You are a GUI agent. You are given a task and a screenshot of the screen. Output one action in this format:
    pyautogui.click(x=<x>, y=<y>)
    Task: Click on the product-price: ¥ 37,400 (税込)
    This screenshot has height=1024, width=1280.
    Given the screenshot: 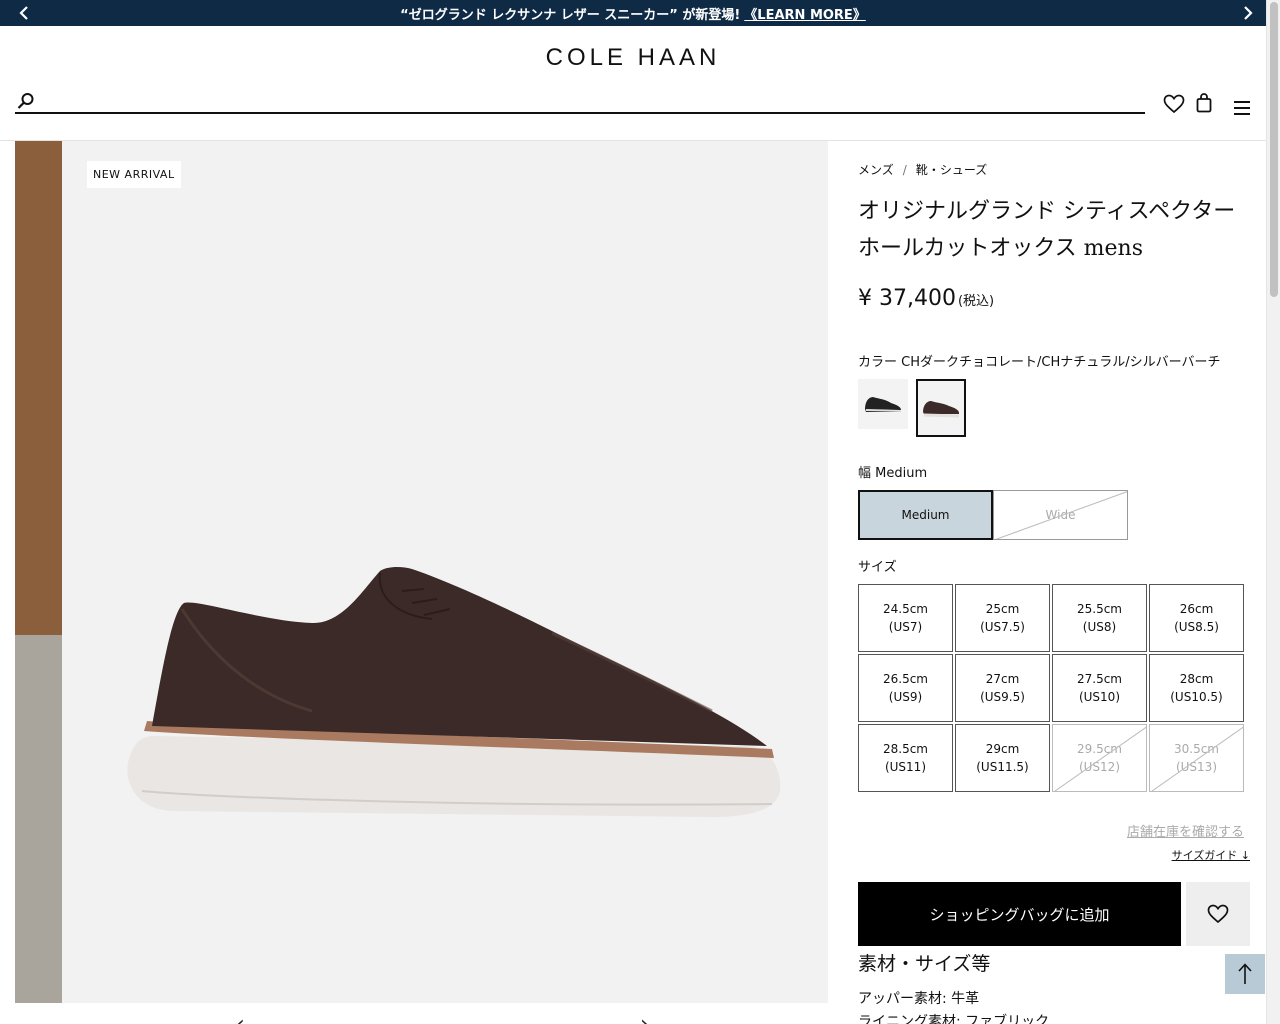 What is the action you would take?
    pyautogui.click(x=926, y=298)
    